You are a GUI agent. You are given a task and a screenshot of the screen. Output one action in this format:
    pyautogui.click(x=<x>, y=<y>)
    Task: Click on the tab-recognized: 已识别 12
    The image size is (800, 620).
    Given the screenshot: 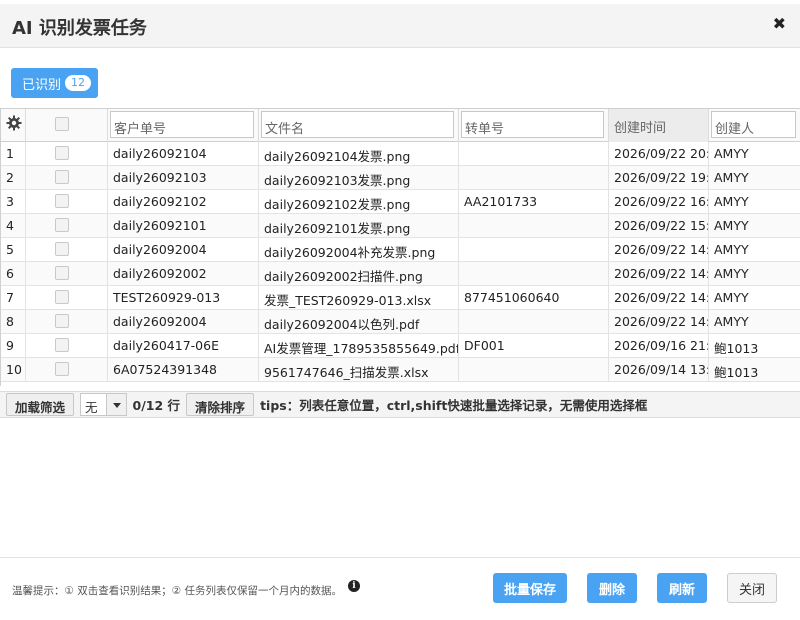 What is the action you would take?
    pyautogui.click(x=54, y=83)
    